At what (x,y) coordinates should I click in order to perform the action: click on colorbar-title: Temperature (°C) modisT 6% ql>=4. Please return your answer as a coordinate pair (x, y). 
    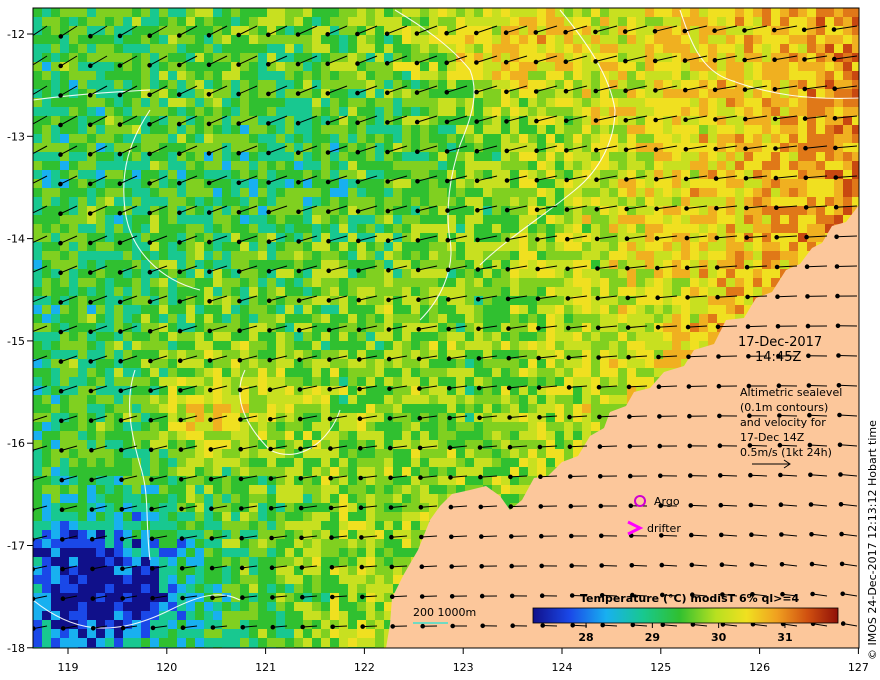
    Looking at the image, I should click on (690, 598).